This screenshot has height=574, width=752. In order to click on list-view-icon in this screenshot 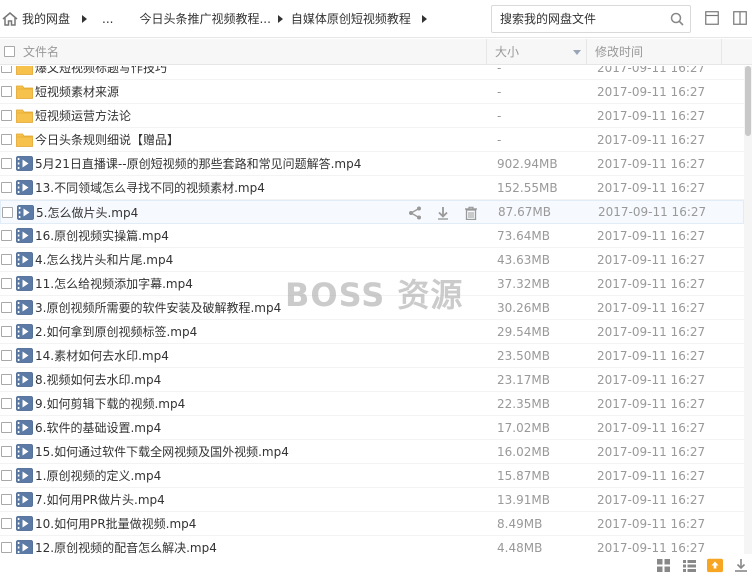, I will do `click(712, 18)`.